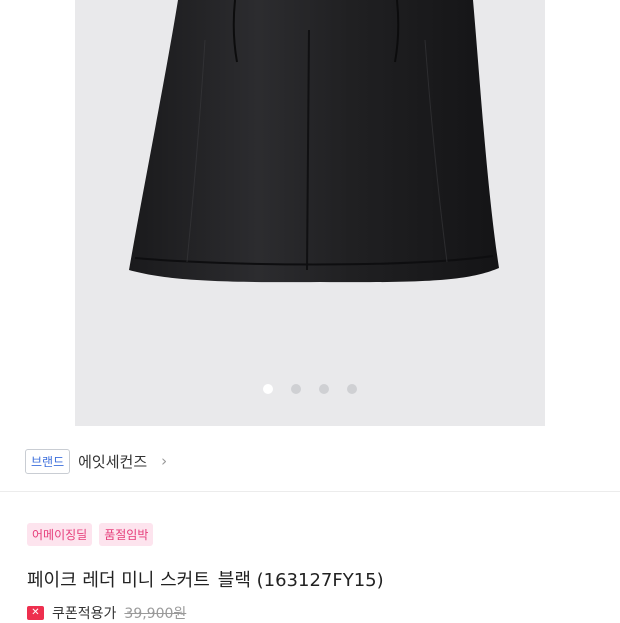 This screenshot has width=620, height=623. What do you see at coordinates (310, 491) in the screenshot?
I see `section-divider` at bounding box center [310, 491].